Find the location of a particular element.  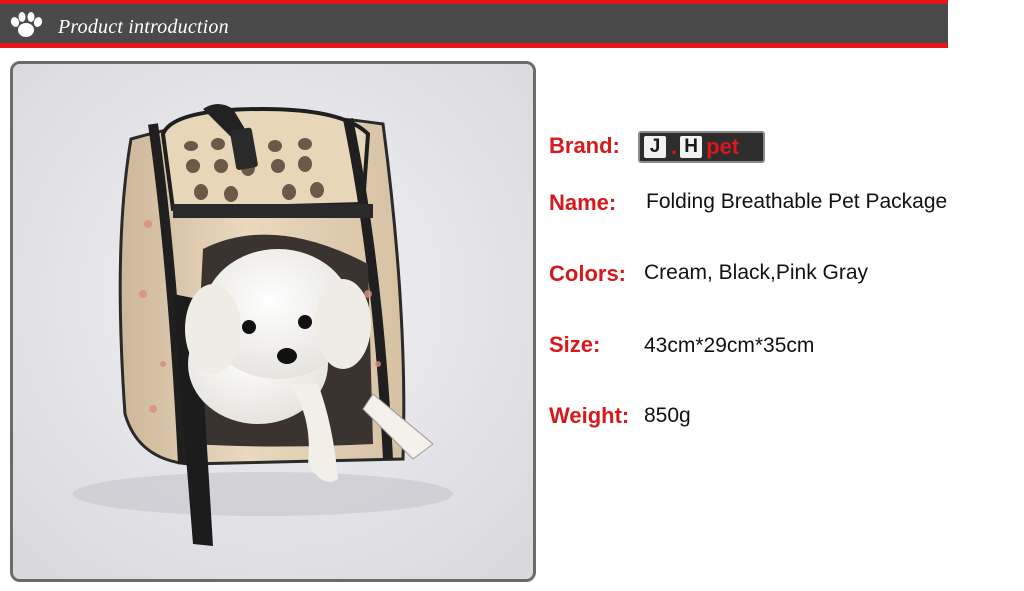

size-value: 43cm*29cm*35cm is located at coordinates (729, 345).